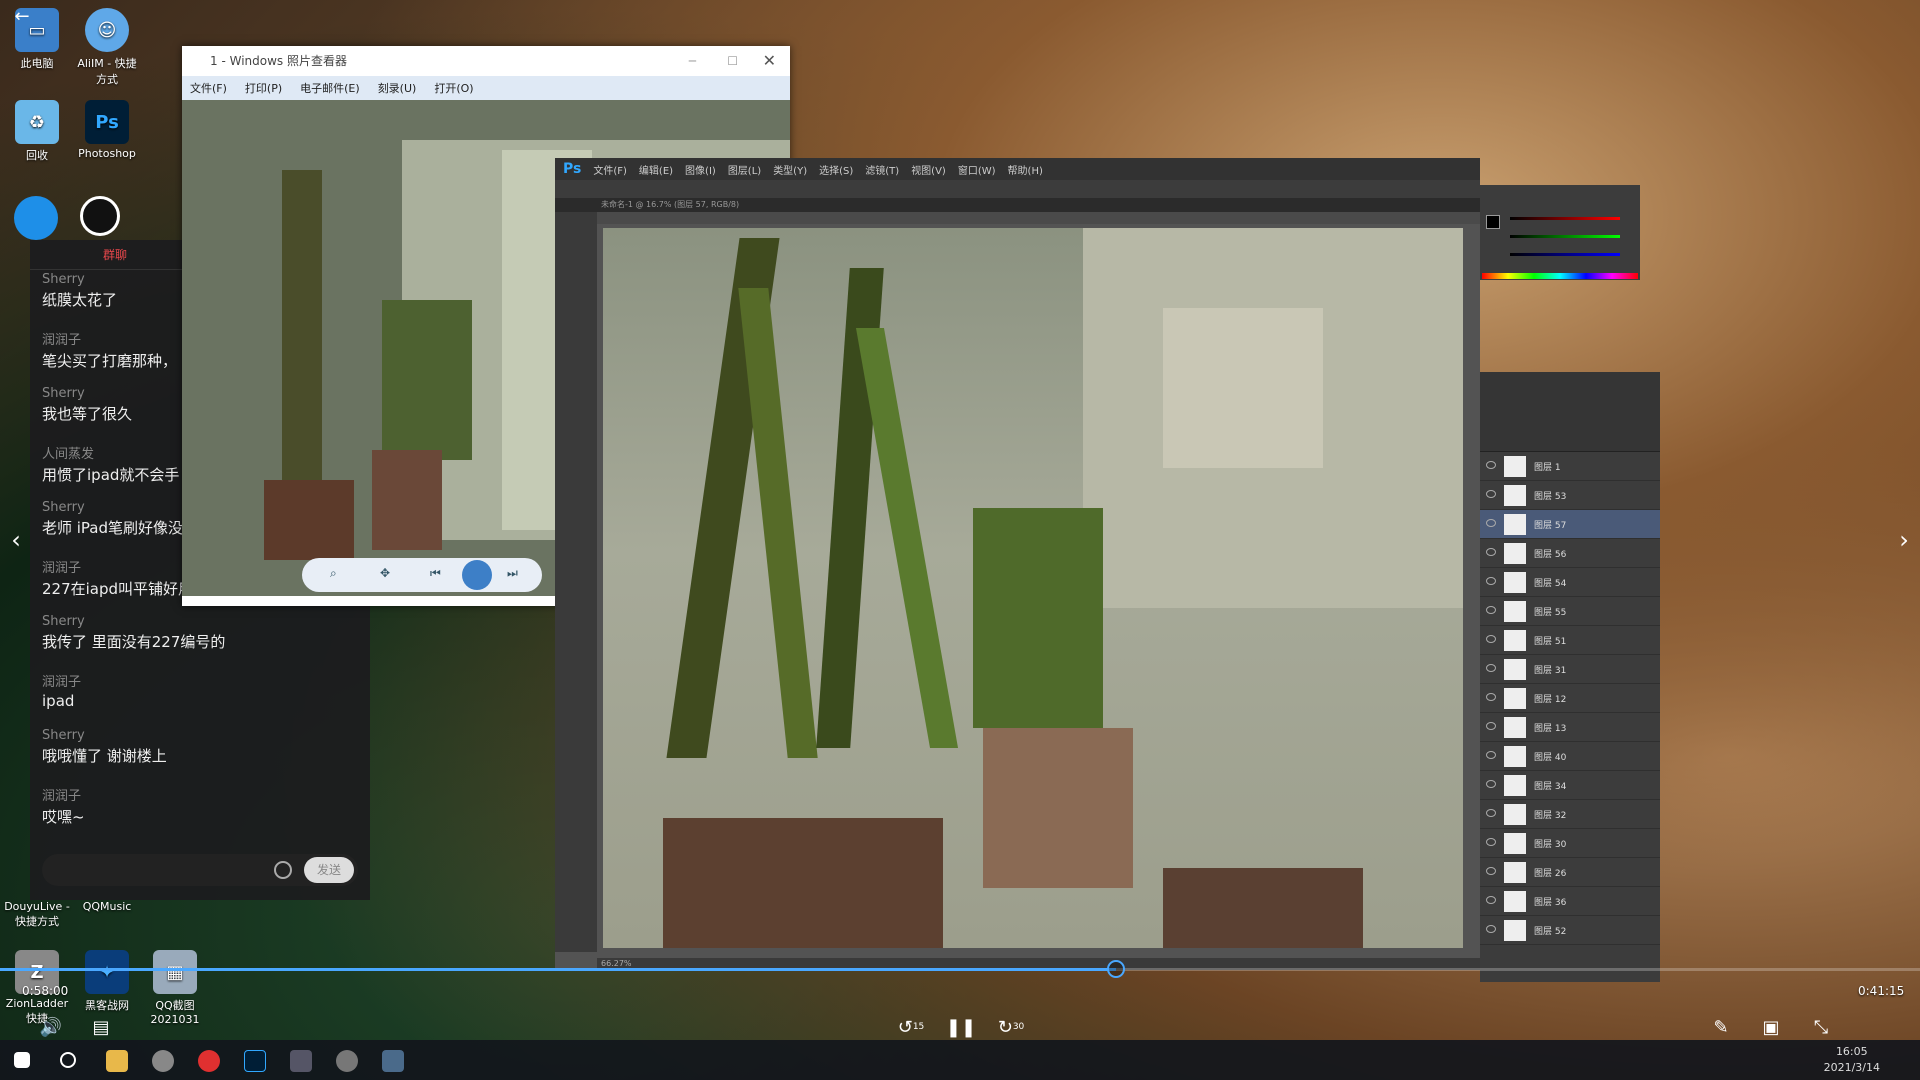 The image size is (1920, 1080). Describe the element at coordinates (1560, 232) in the screenshot. I see `ps-color-panel` at that location.